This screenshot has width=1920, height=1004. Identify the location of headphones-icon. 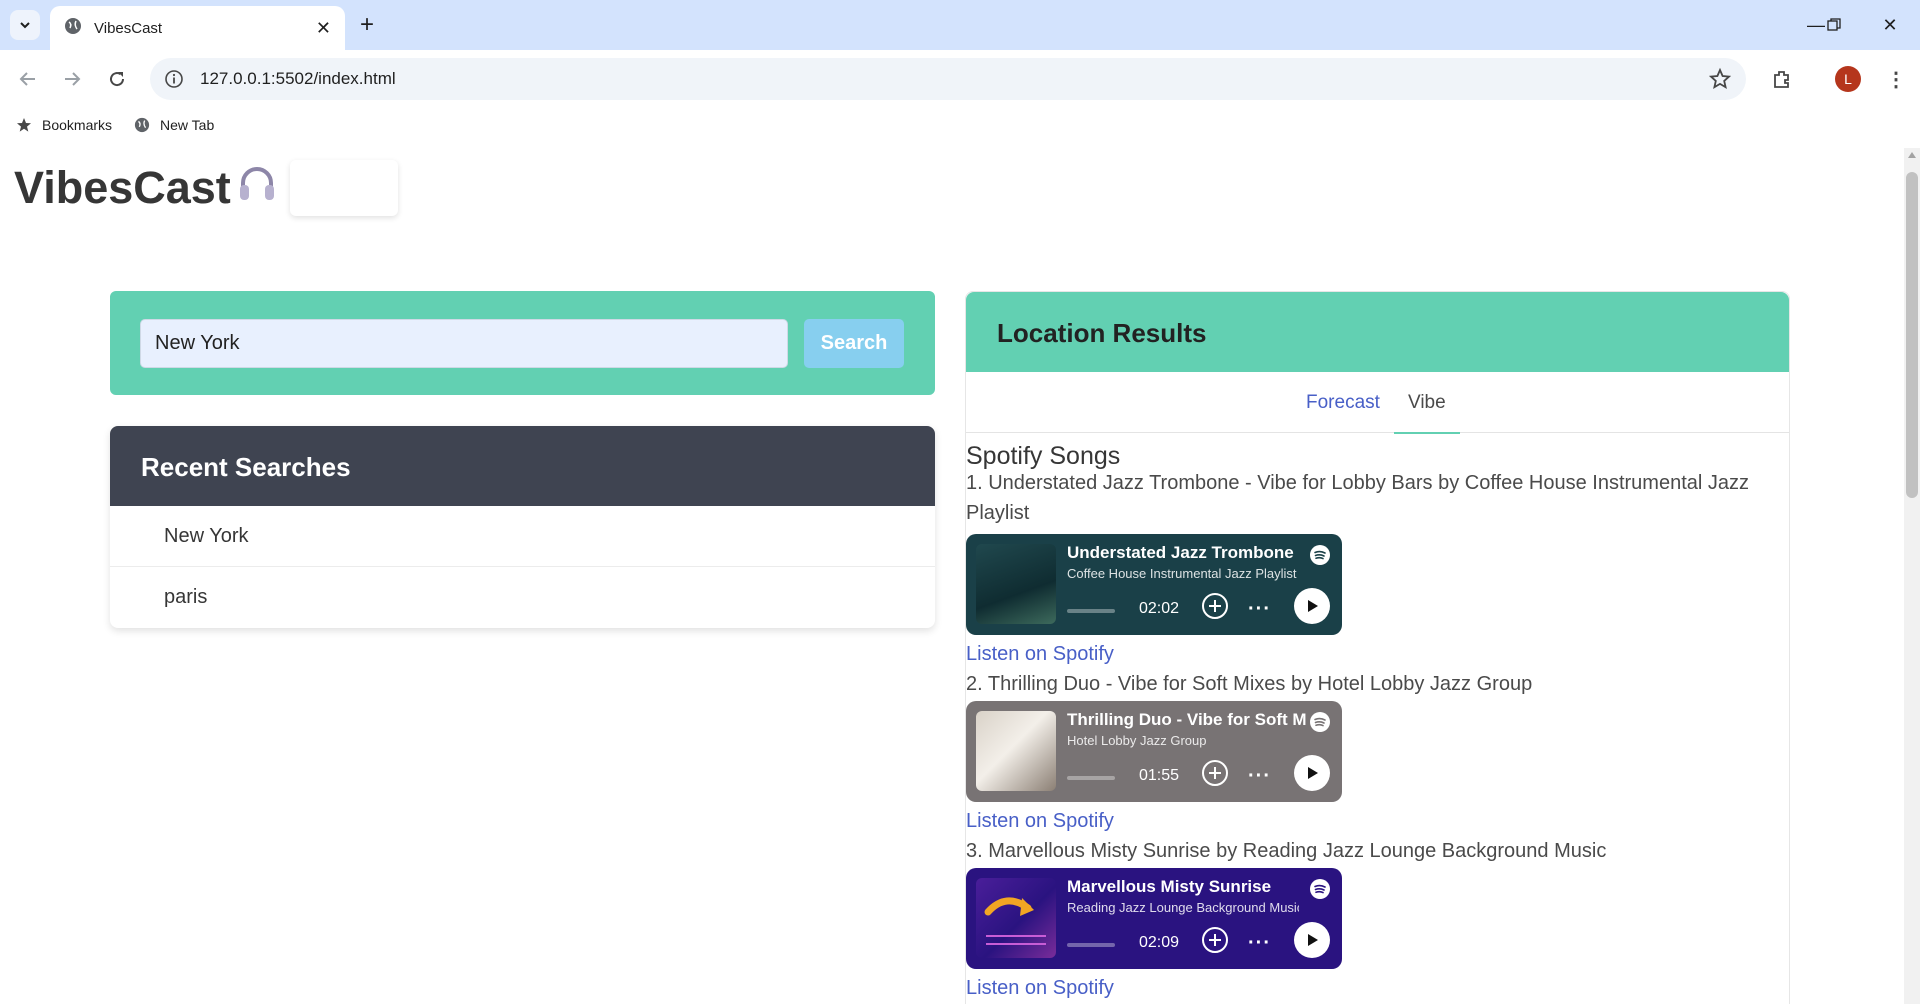
(257, 188).